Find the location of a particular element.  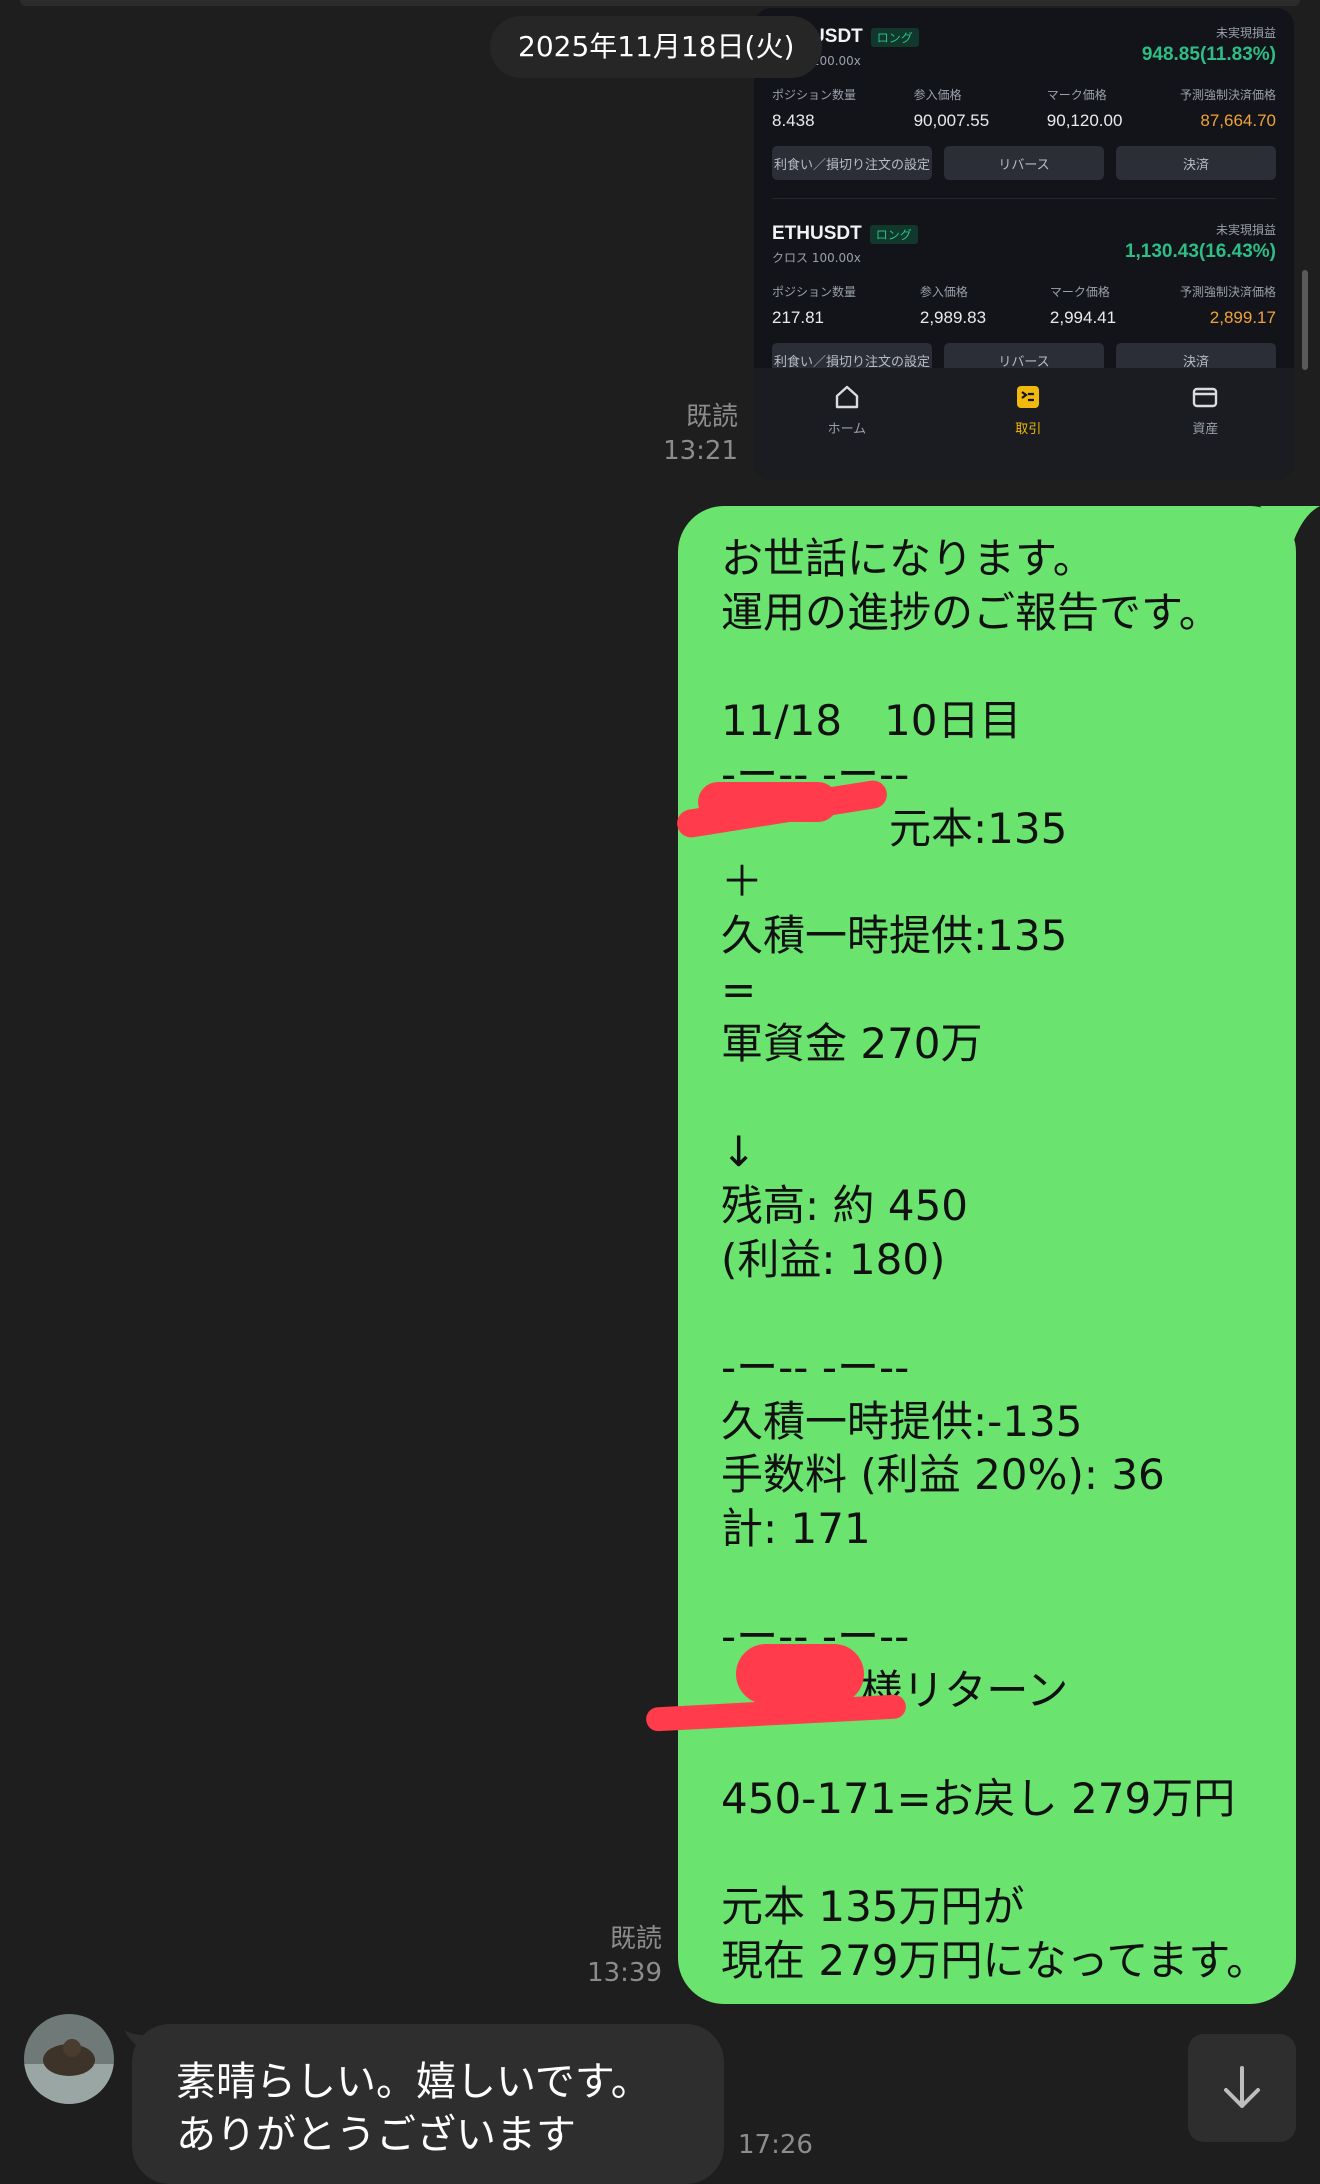

scrollbar-thumb is located at coordinates (1305, 320).